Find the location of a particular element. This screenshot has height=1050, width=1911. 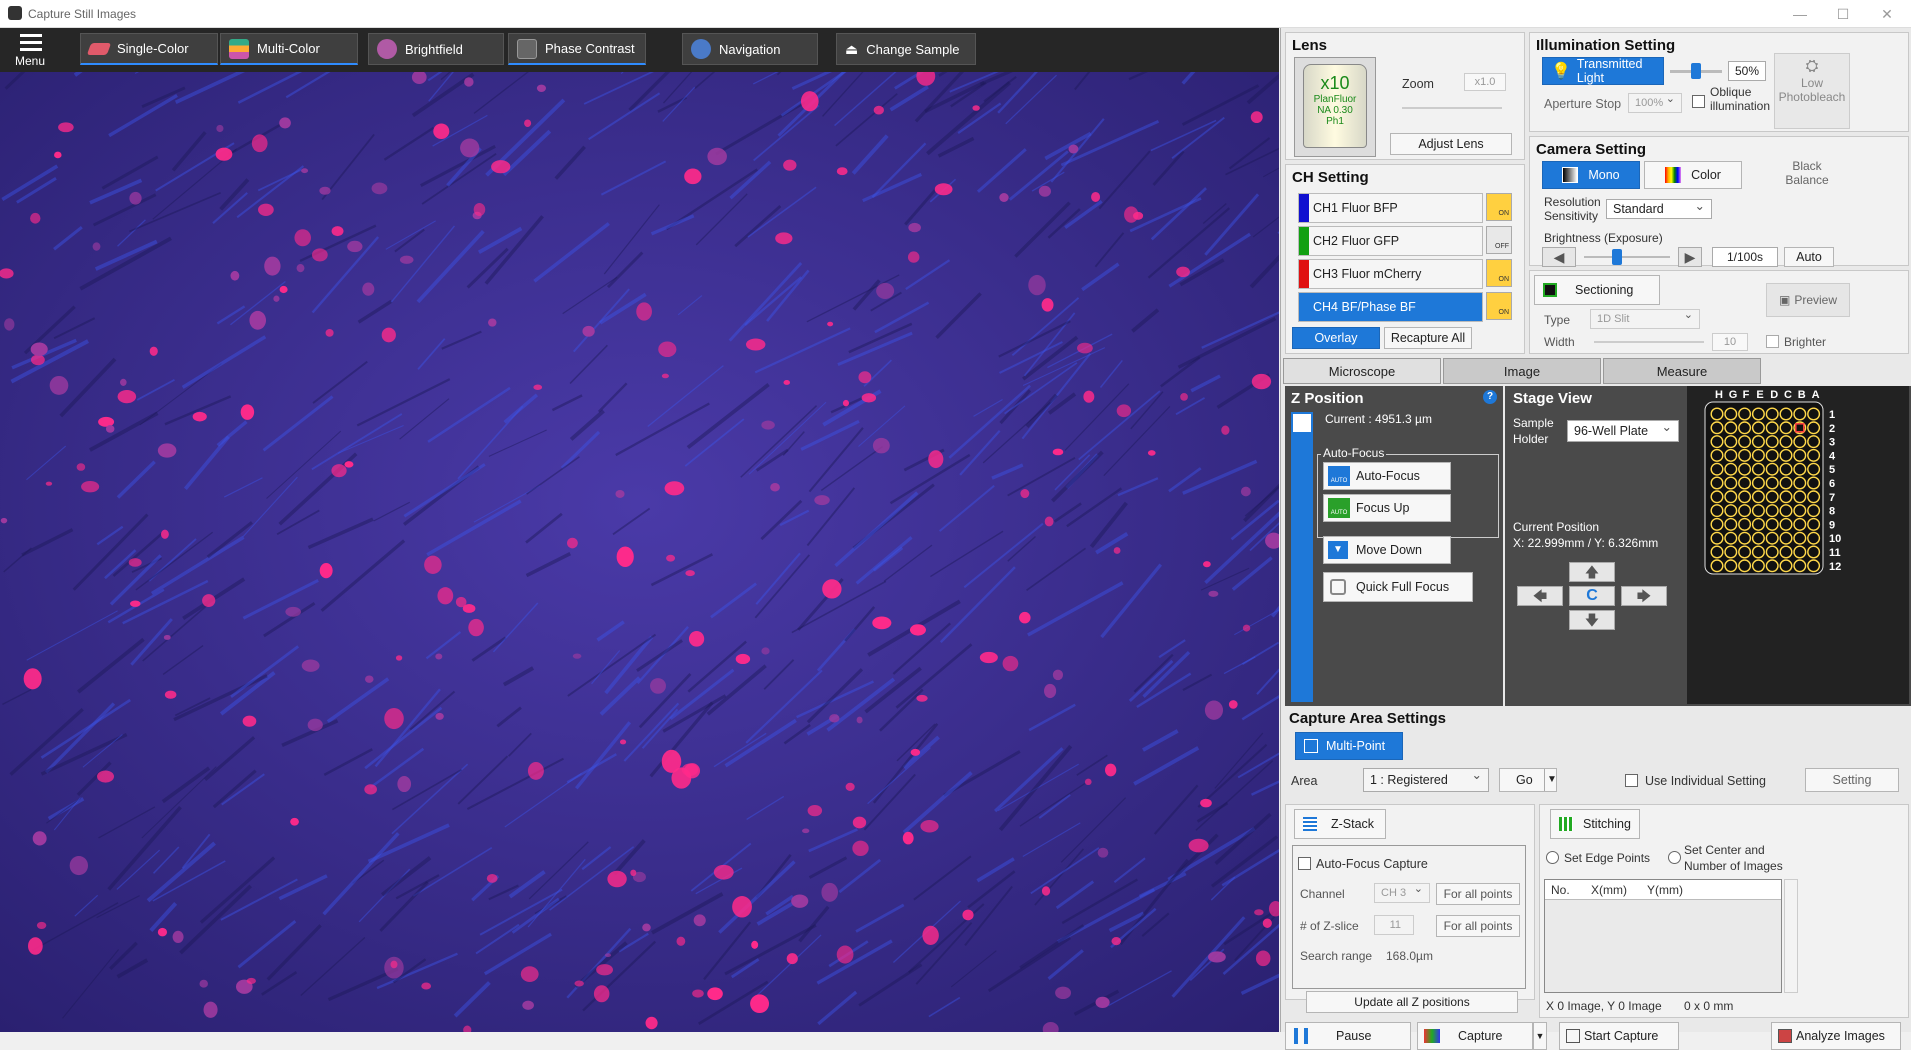

transmitted-light-button: 💡 Transmitted Light is located at coordinates (1603, 71).